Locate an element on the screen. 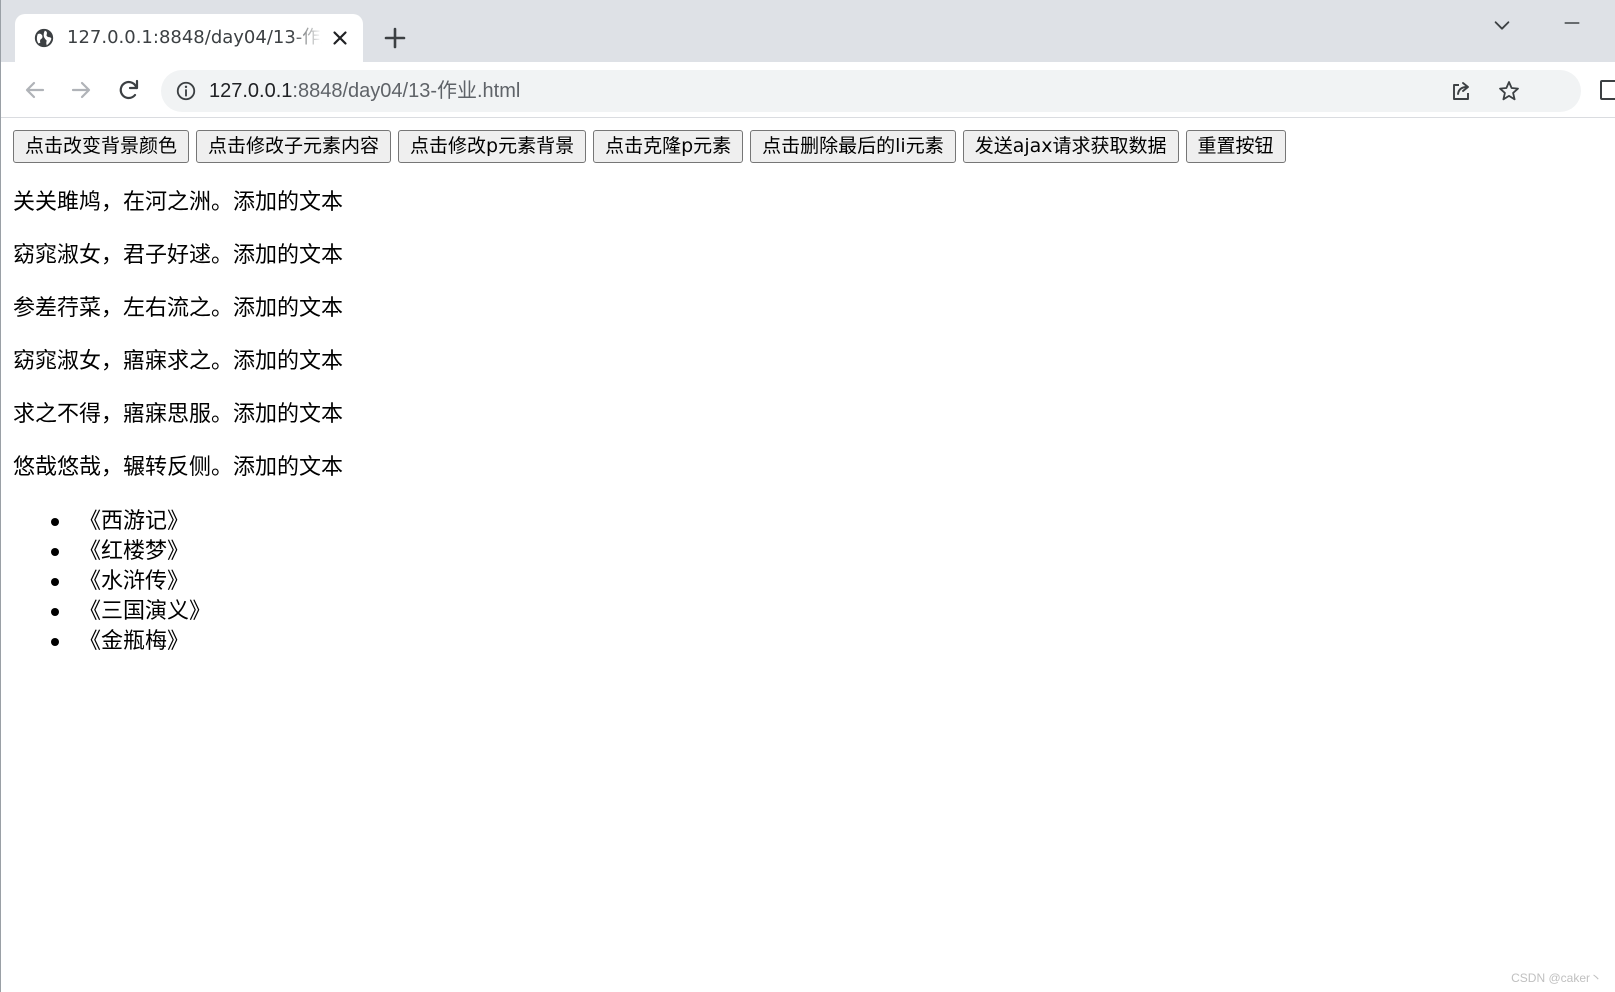  tab-title: 127.0.0.1:8848/day04/13-作业.html is located at coordinates (194, 37).